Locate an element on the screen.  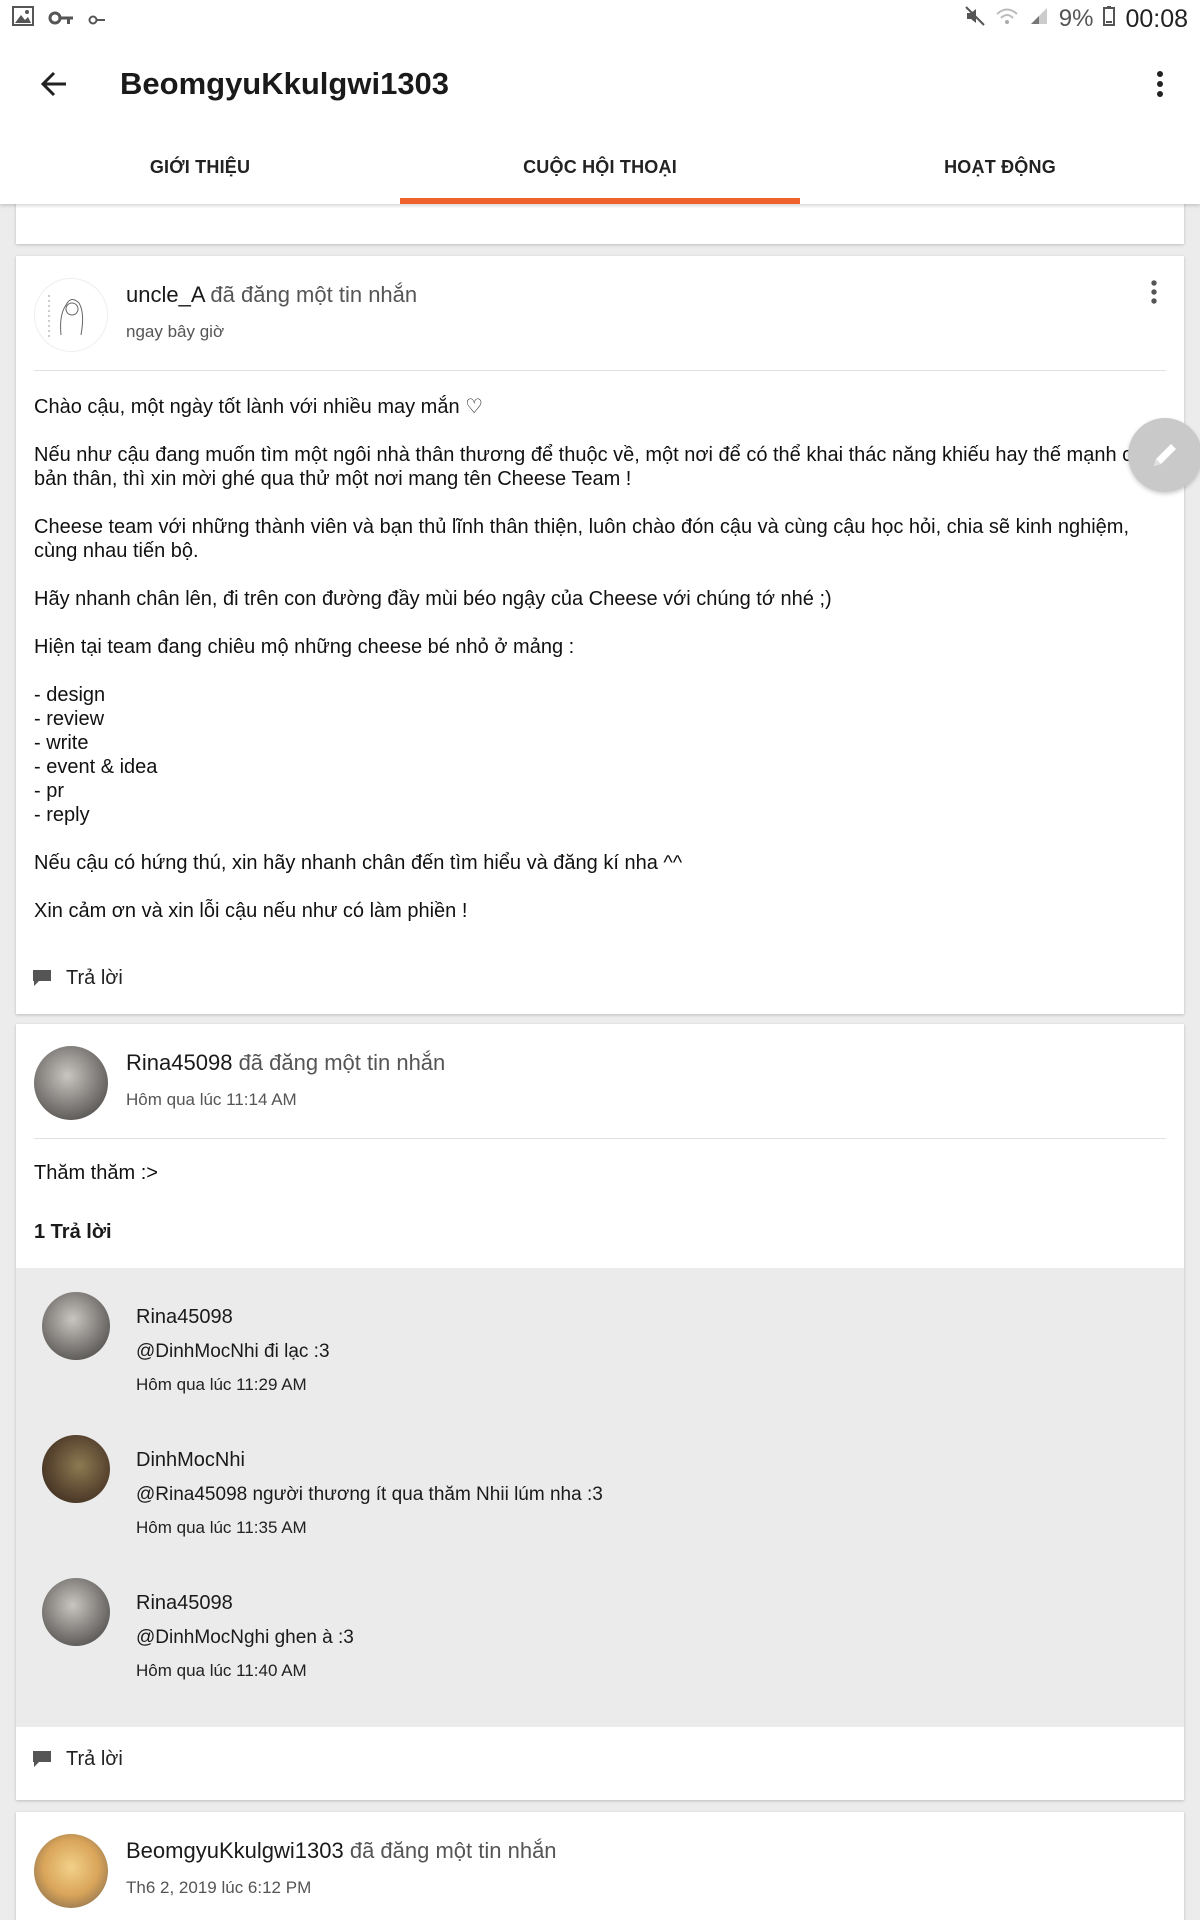
post-text: Thăm thăm :> is located at coordinates (96, 1173).